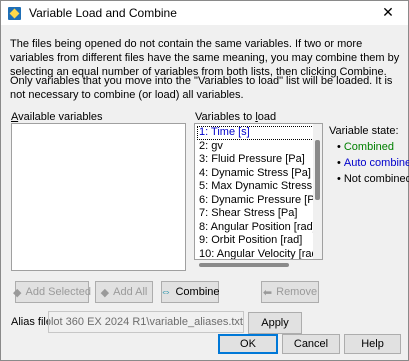 This screenshot has height=361, width=409. Describe the element at coordinates (372, 344) in the screenshot. I see `help-button: Help` at that location.